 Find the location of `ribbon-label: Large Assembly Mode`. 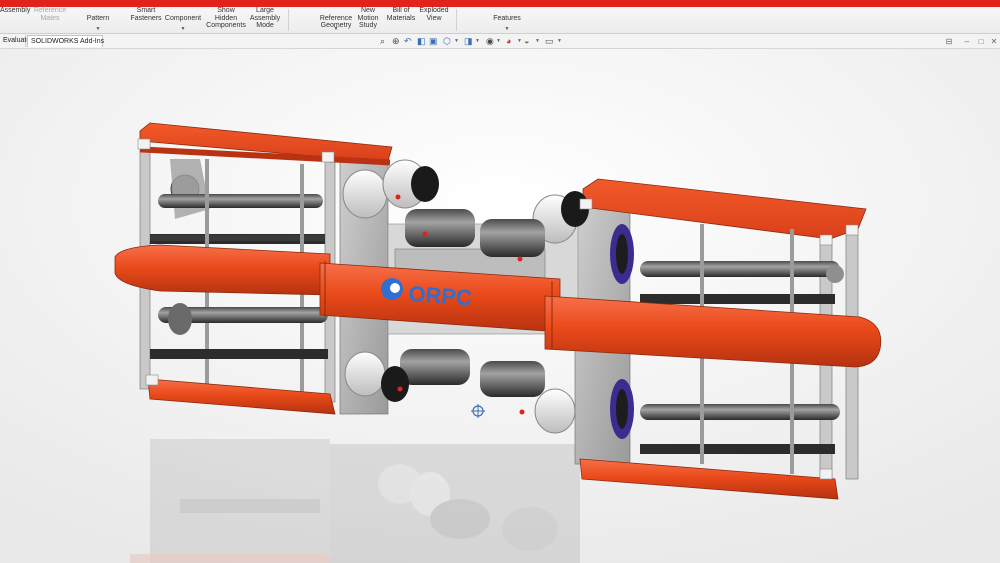

ribbon-label: Large Assembly Mode is located at coordinates (265, 18).